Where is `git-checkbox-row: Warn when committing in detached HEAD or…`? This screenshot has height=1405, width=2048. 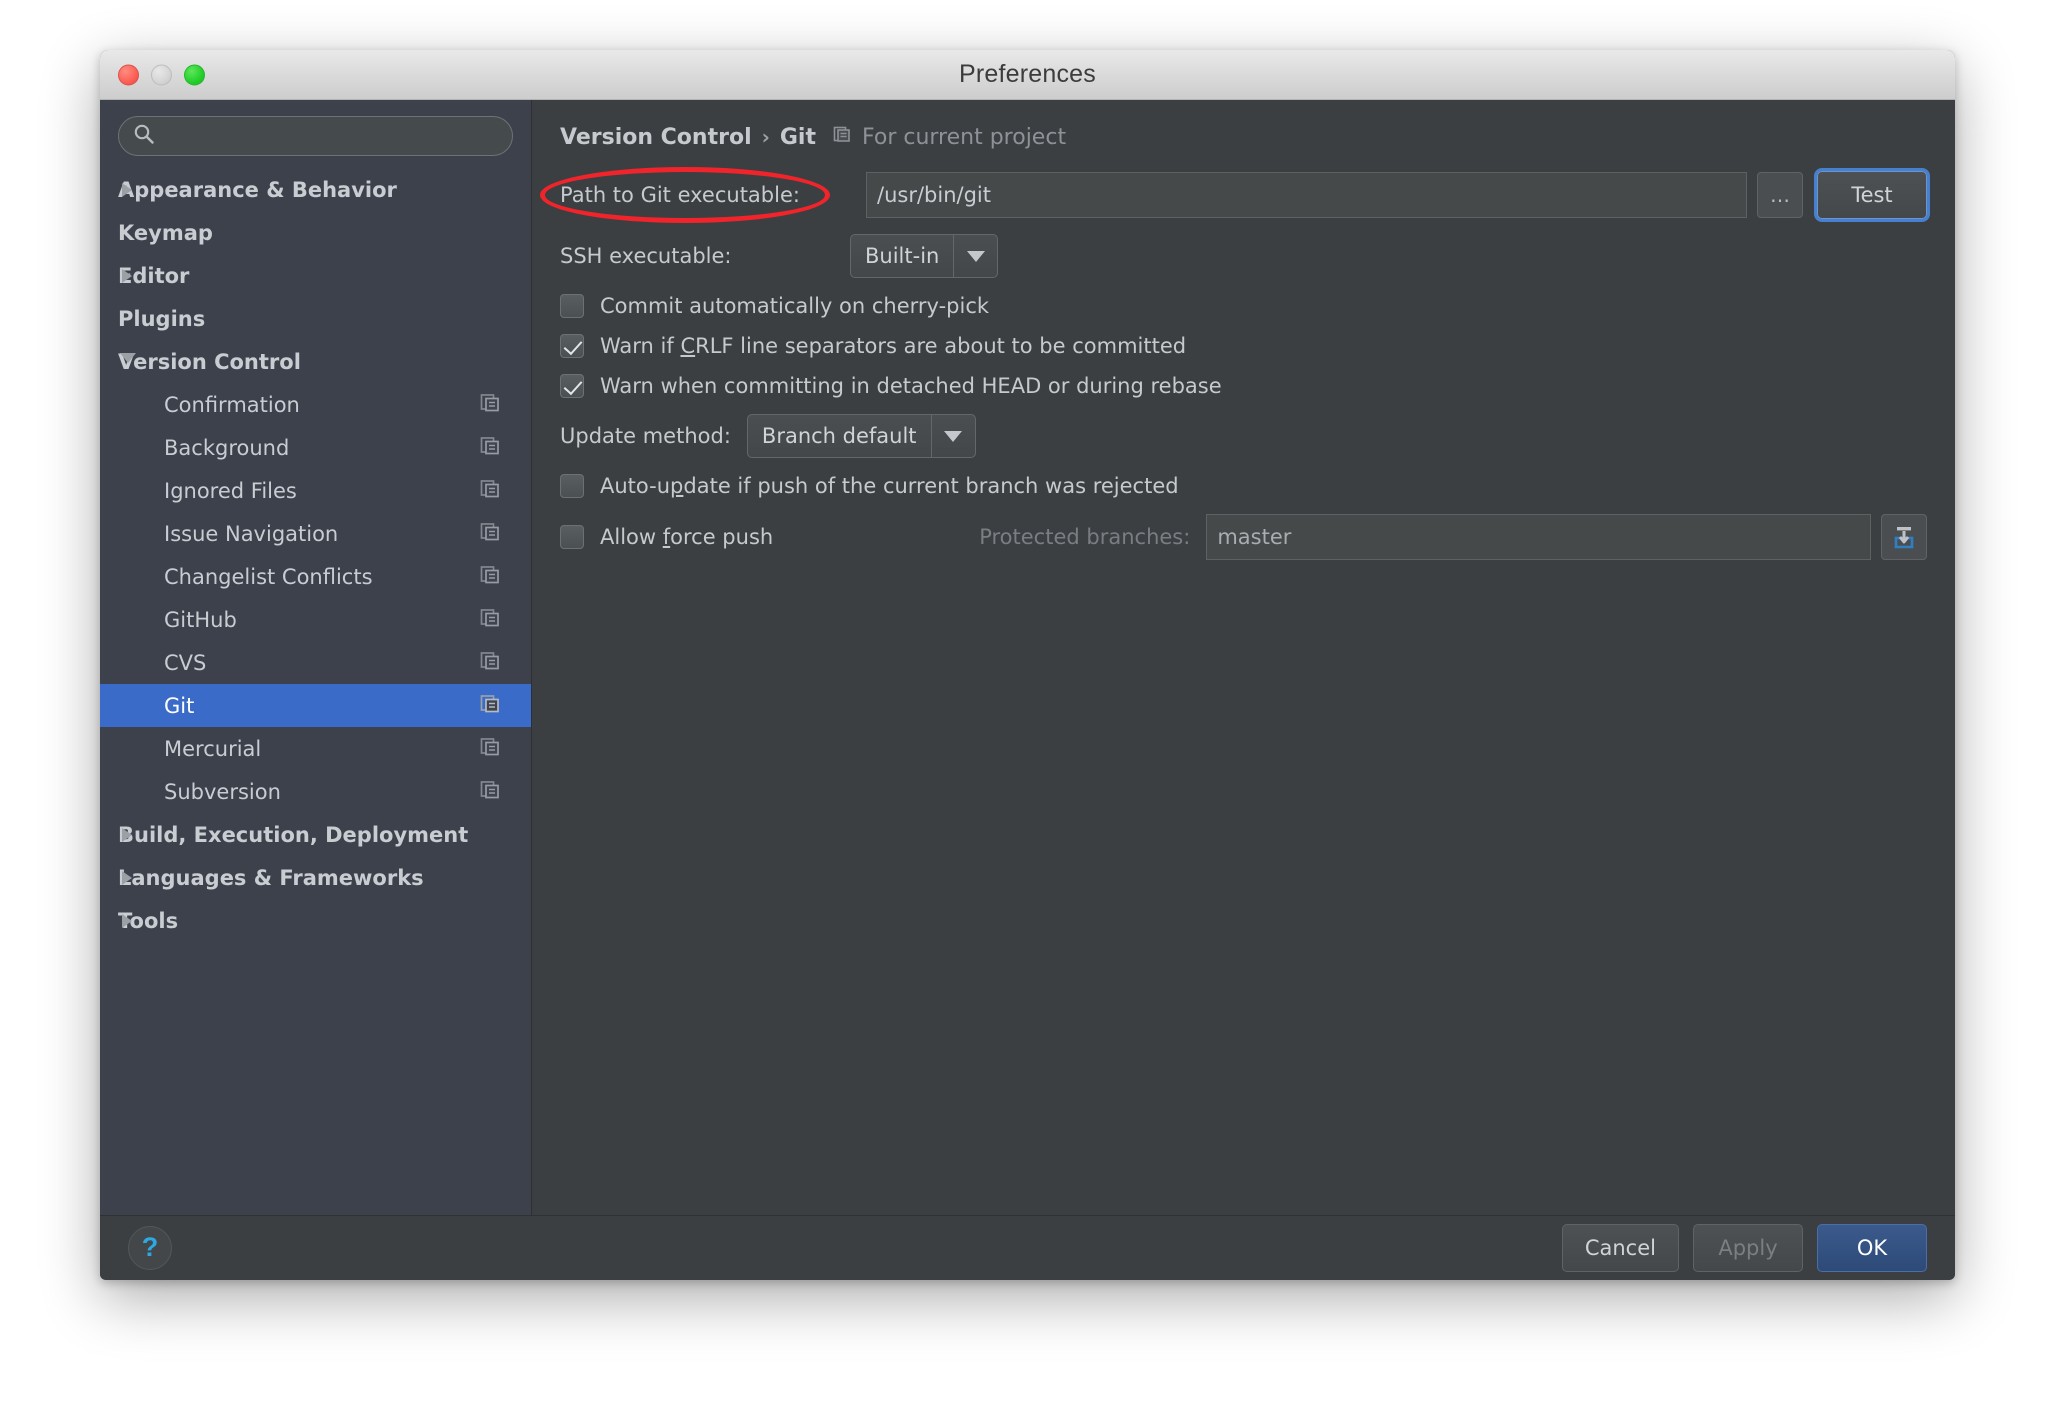
git-checkbox-row: Warn when committing in detached HEAD or… is located at coordinates (1243, 386).